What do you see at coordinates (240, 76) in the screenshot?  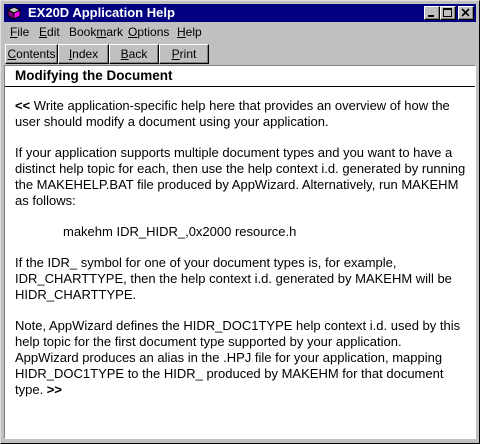 I see `topic-title-region: Modifying the Document` at bounding box center [240, 76].